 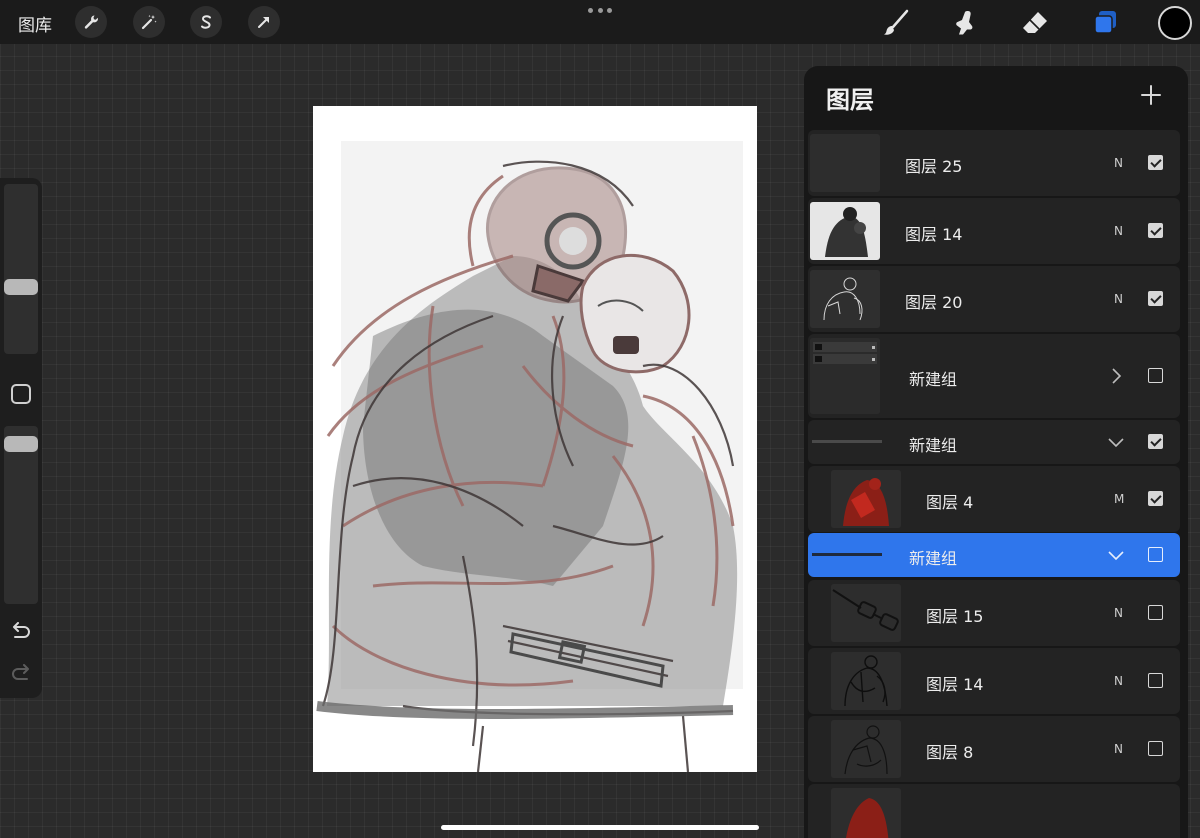 What do you see at coordinates (965, 23) in the screenshot?
I see `smudge-icon` at bounding box center [965, 23].